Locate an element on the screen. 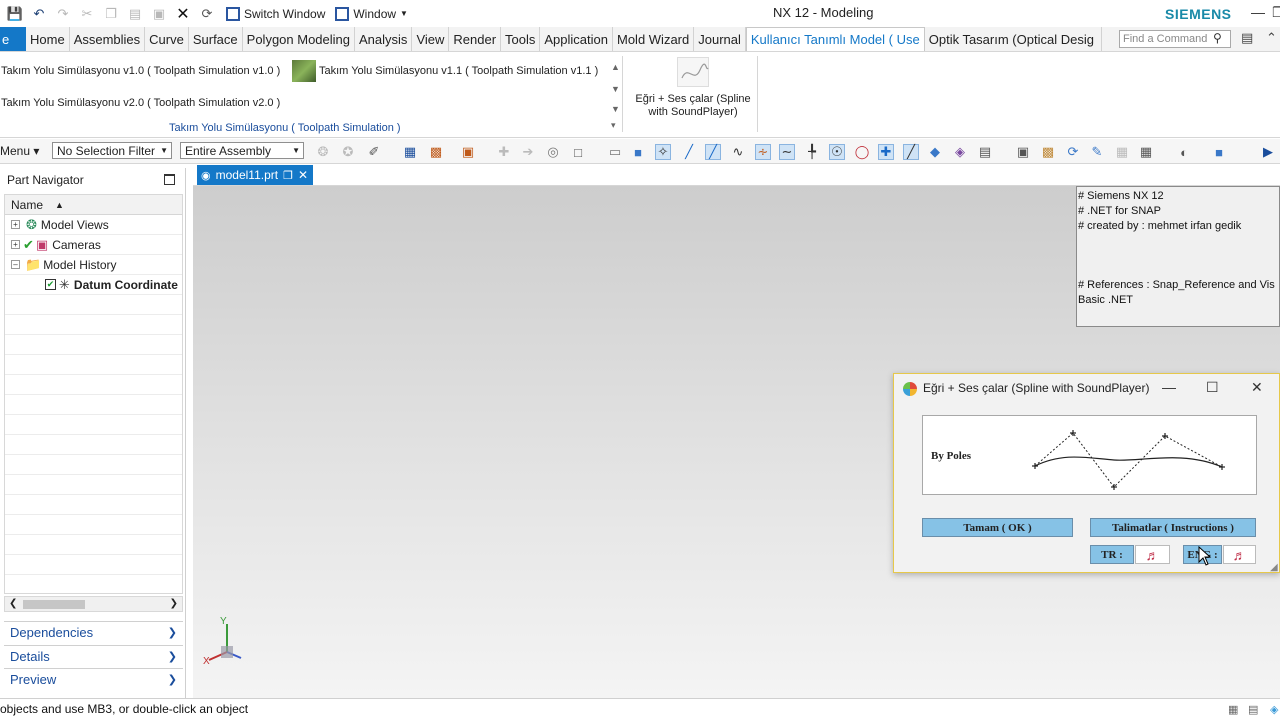  circle-icon: ◯ is located at coordinates (862, 152).